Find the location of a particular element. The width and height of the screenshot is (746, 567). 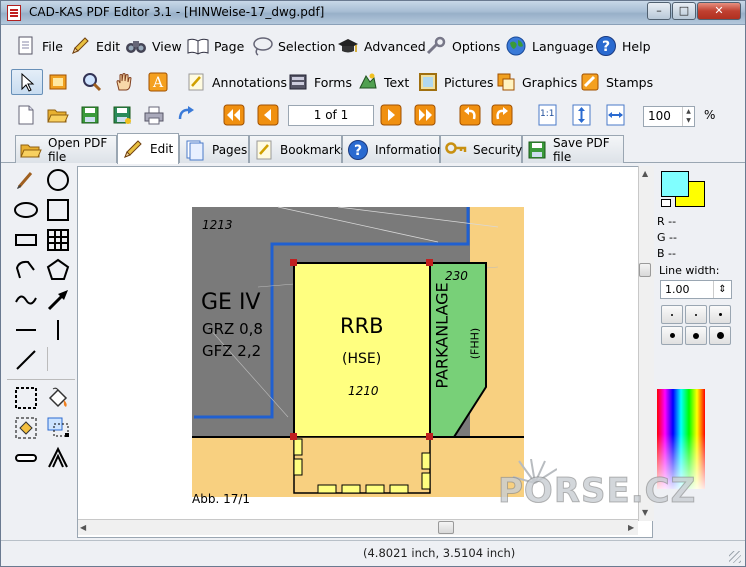

next-page-button is located at coordinates (393, 115).